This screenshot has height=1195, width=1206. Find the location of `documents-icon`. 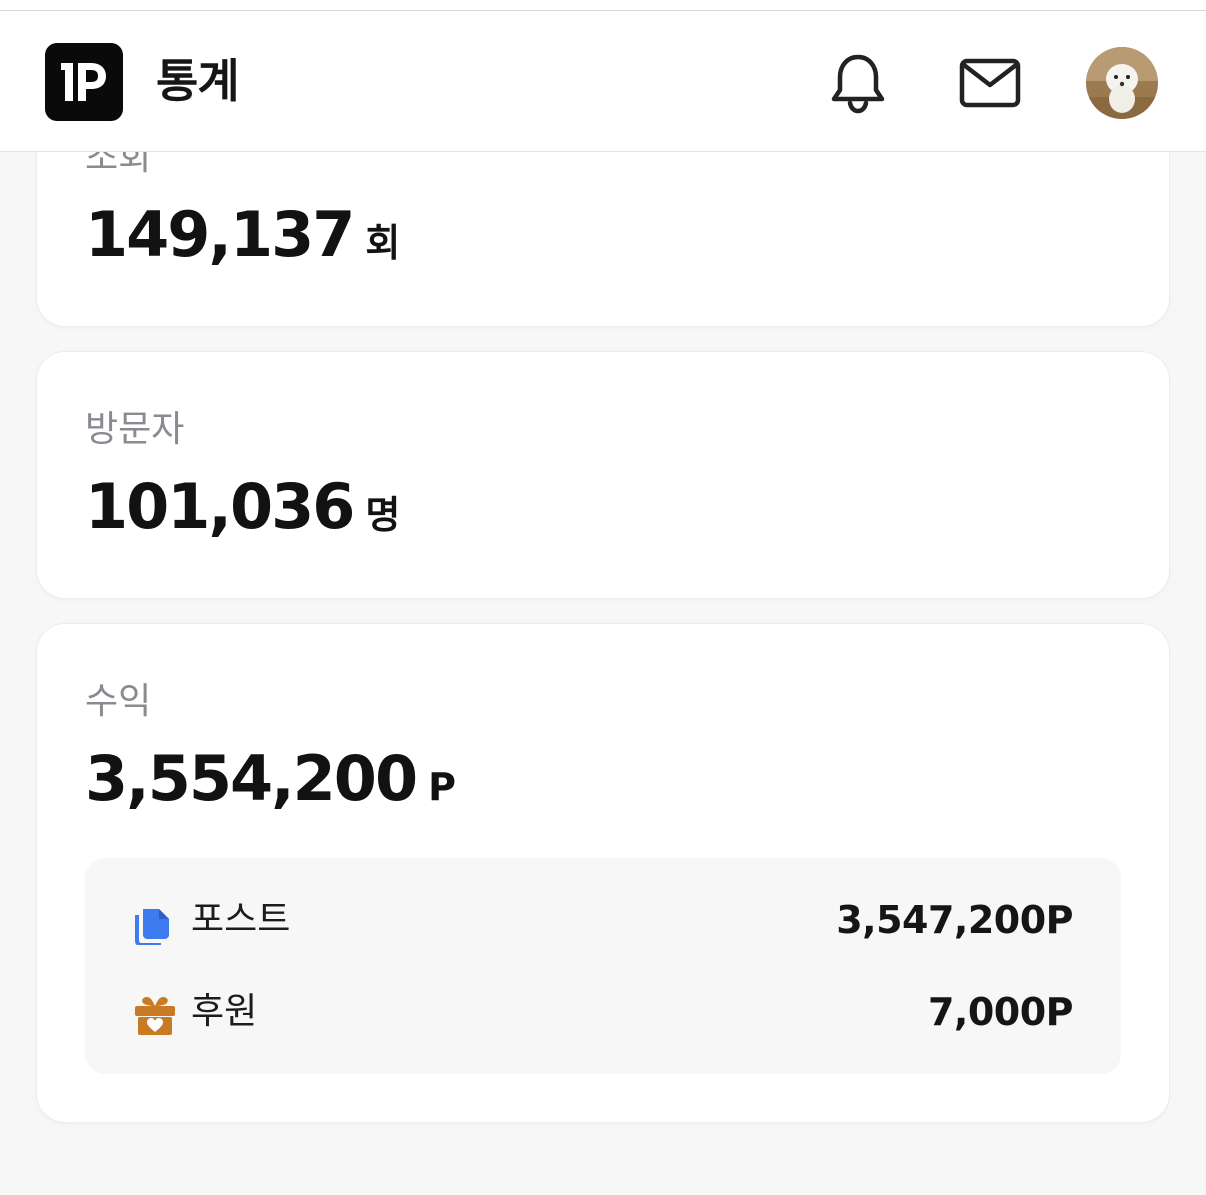

documents-icon is located at coordinates (155, 924).